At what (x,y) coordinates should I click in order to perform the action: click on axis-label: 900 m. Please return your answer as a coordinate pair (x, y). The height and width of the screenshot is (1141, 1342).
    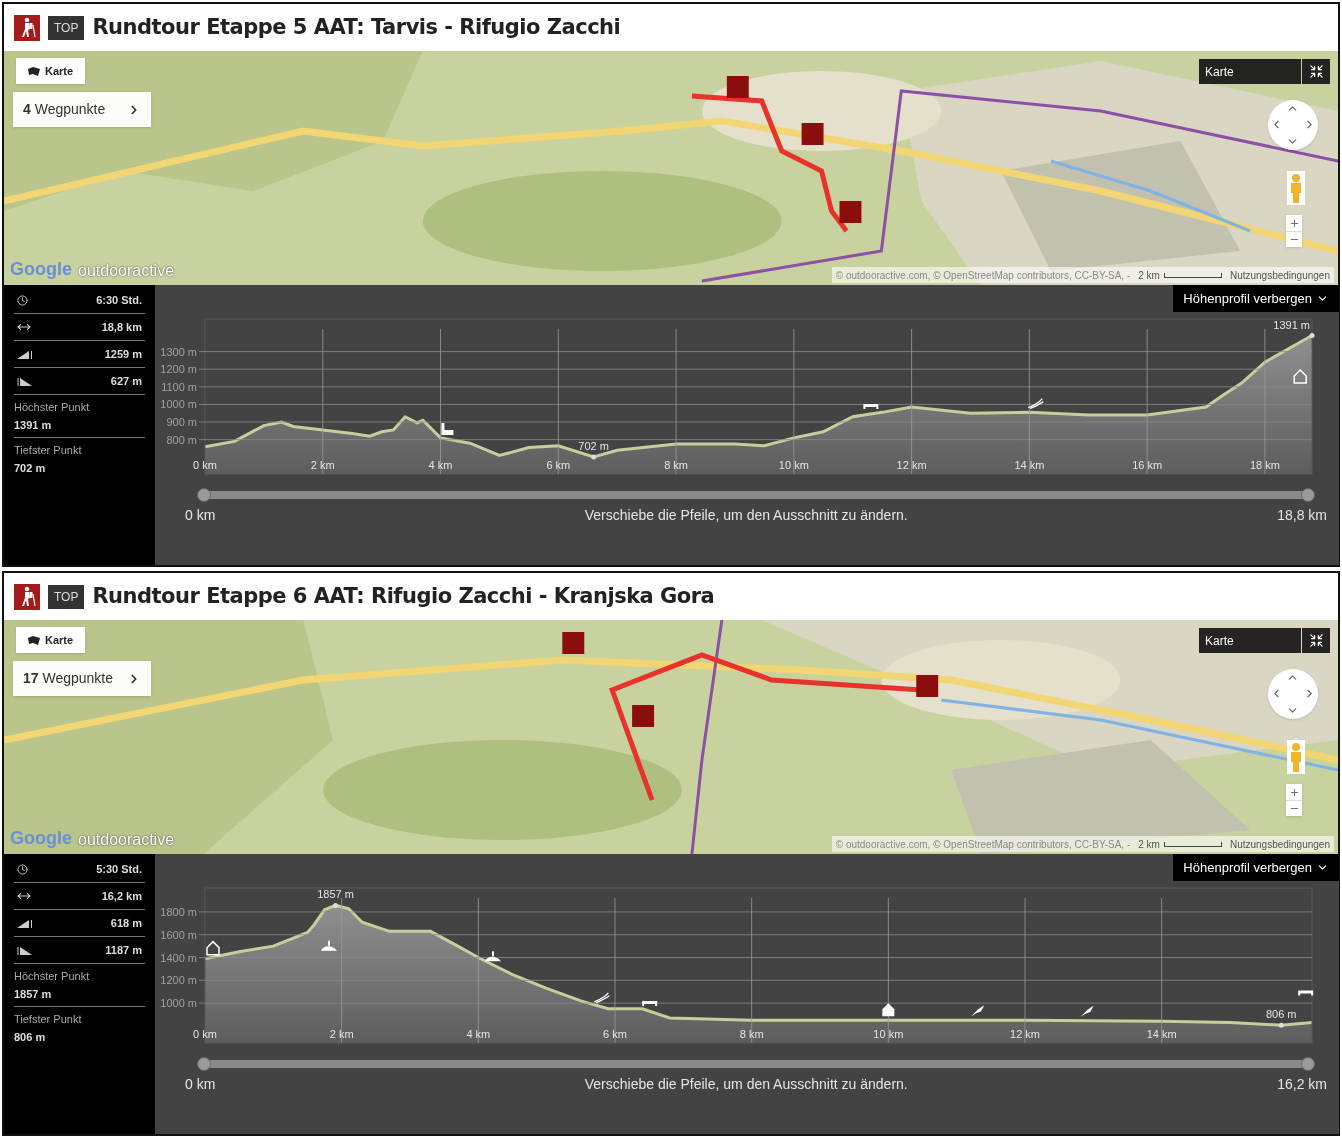
    Looking at the image, I should click on (181, 422).